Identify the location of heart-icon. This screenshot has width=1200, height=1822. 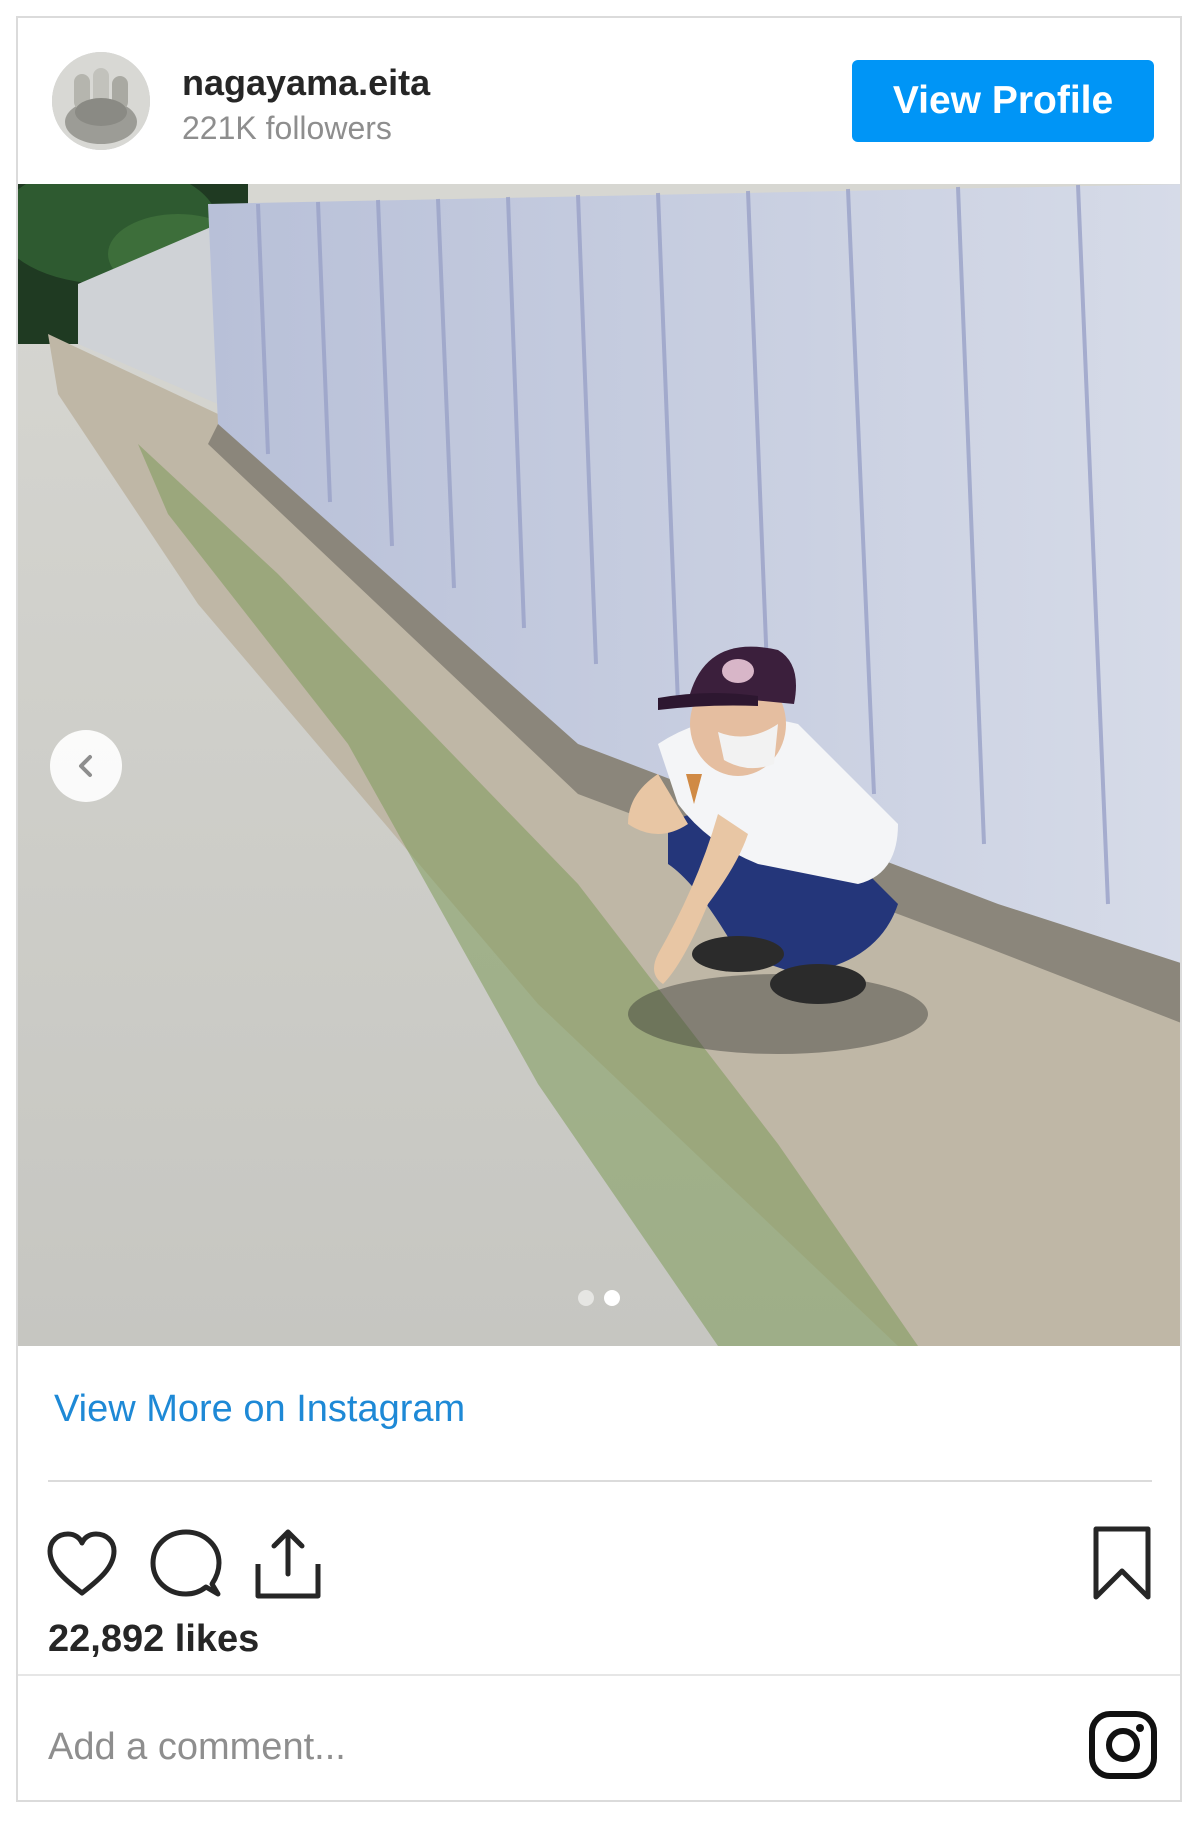
(82, 1563).